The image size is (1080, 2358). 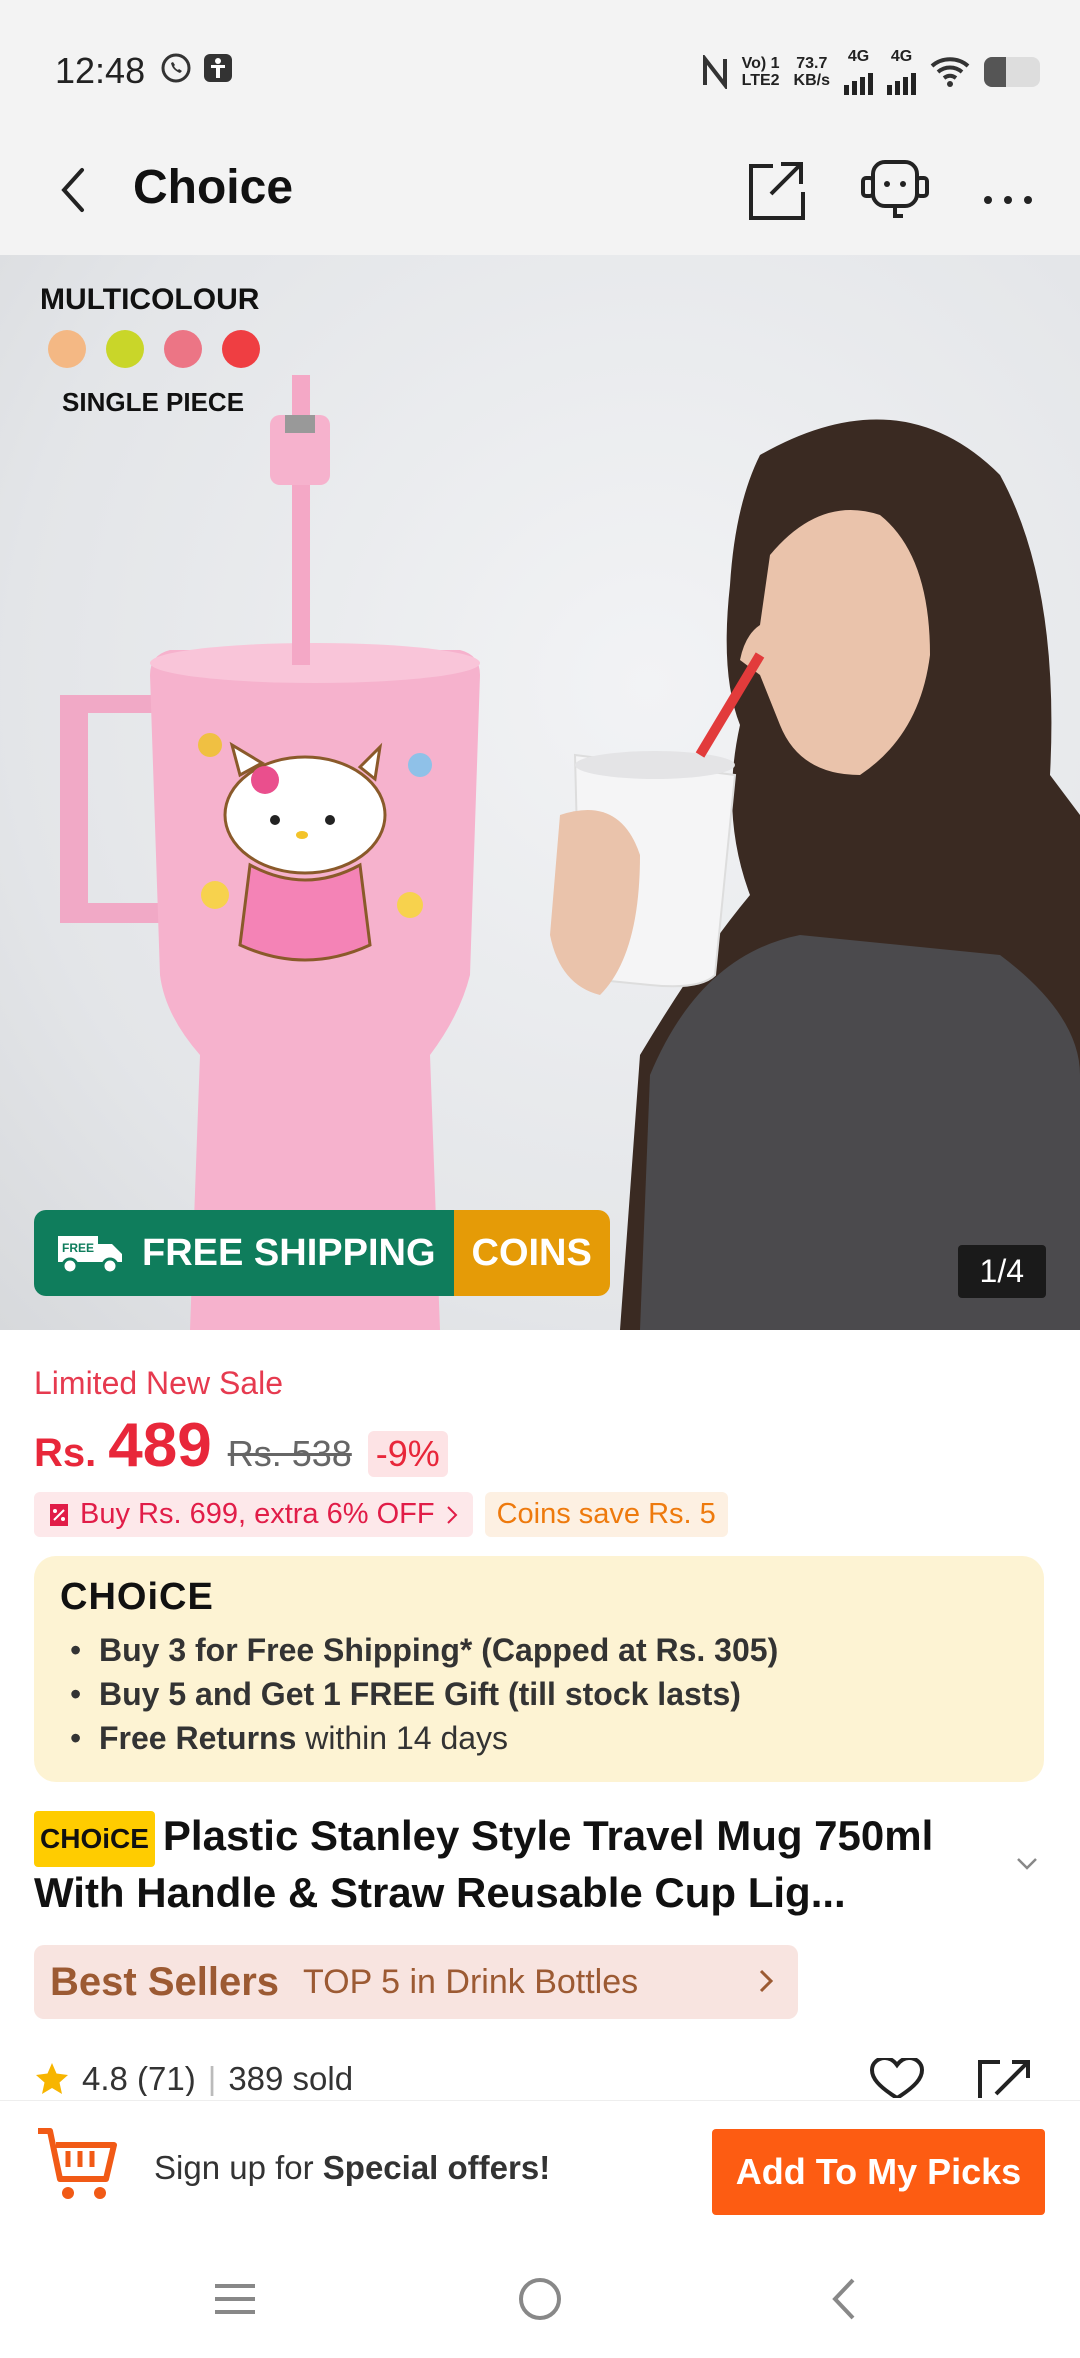 I want to click on swatch-pink, so click(x=183, y=349).